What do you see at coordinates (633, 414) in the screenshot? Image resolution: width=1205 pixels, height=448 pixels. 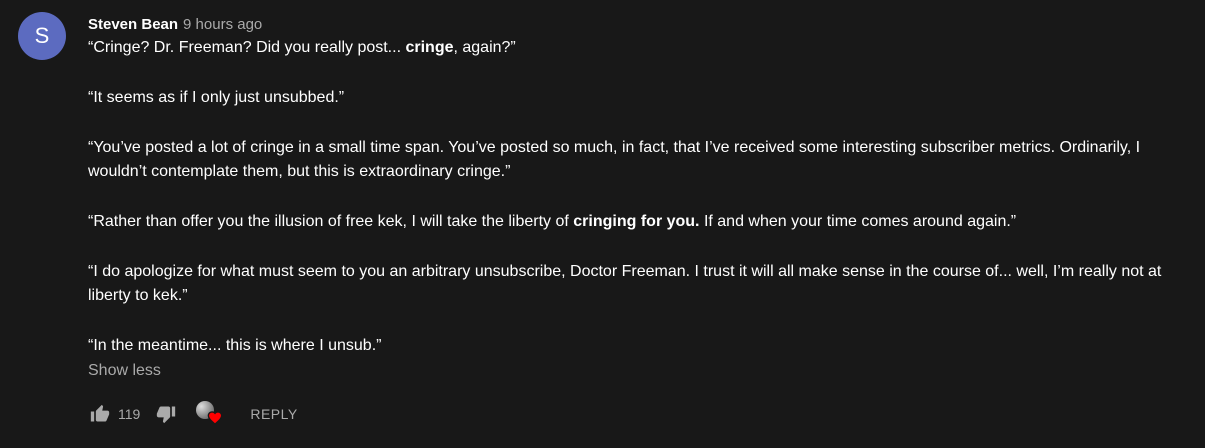 I see `comment-toolbar: 119 REPLY` at bounding box center [633, 414].